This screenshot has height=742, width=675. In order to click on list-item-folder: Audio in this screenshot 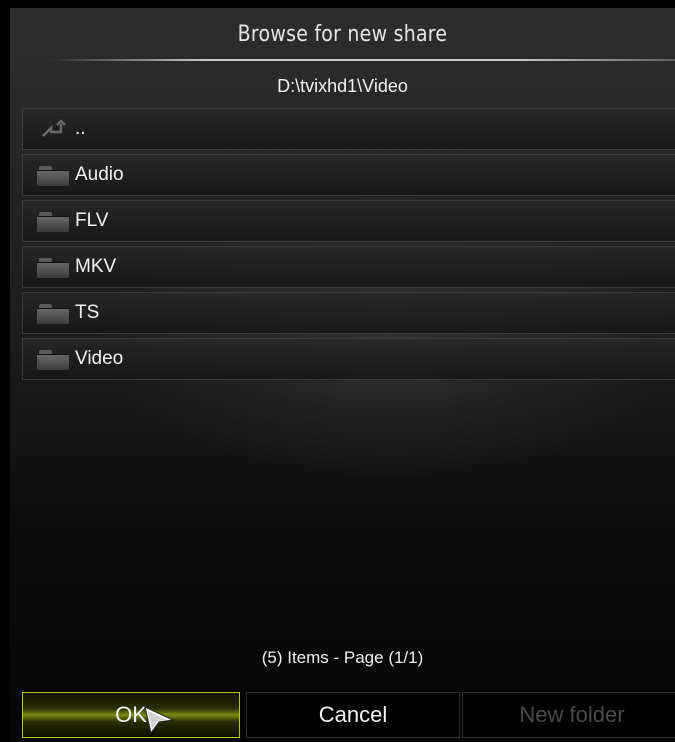, I will do `click(348, 175)`.